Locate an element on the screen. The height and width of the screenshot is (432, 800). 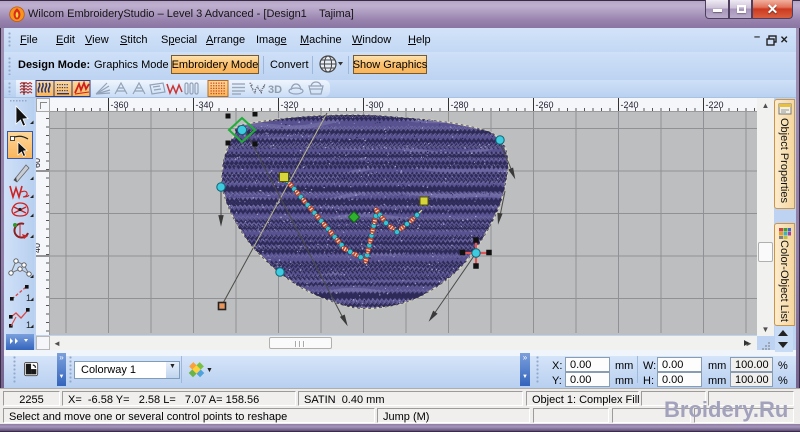
svg-text: -340 is located at coordinates (205, 105).